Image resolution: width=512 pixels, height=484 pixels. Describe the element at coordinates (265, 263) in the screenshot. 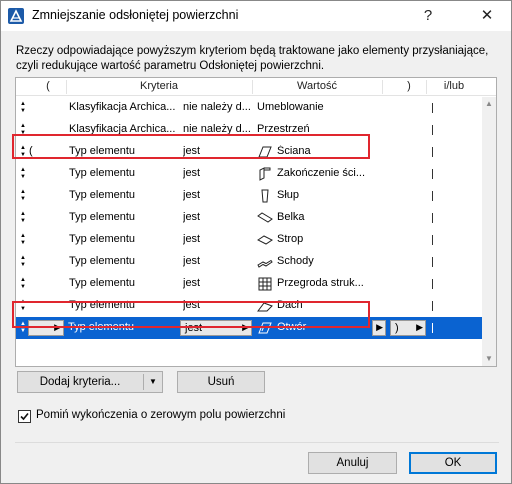

I see `stair-icon` at that location.